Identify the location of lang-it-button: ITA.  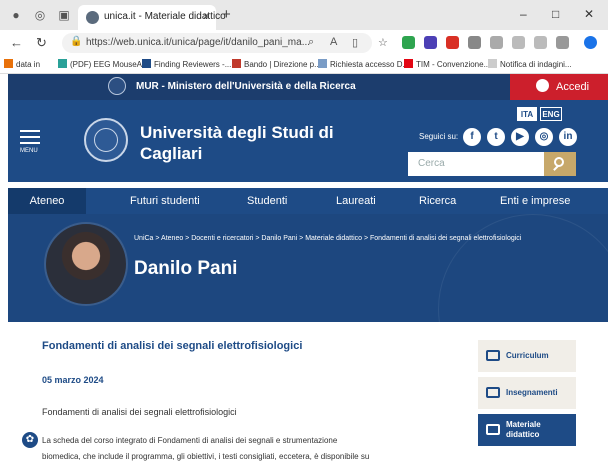
(527, 114).